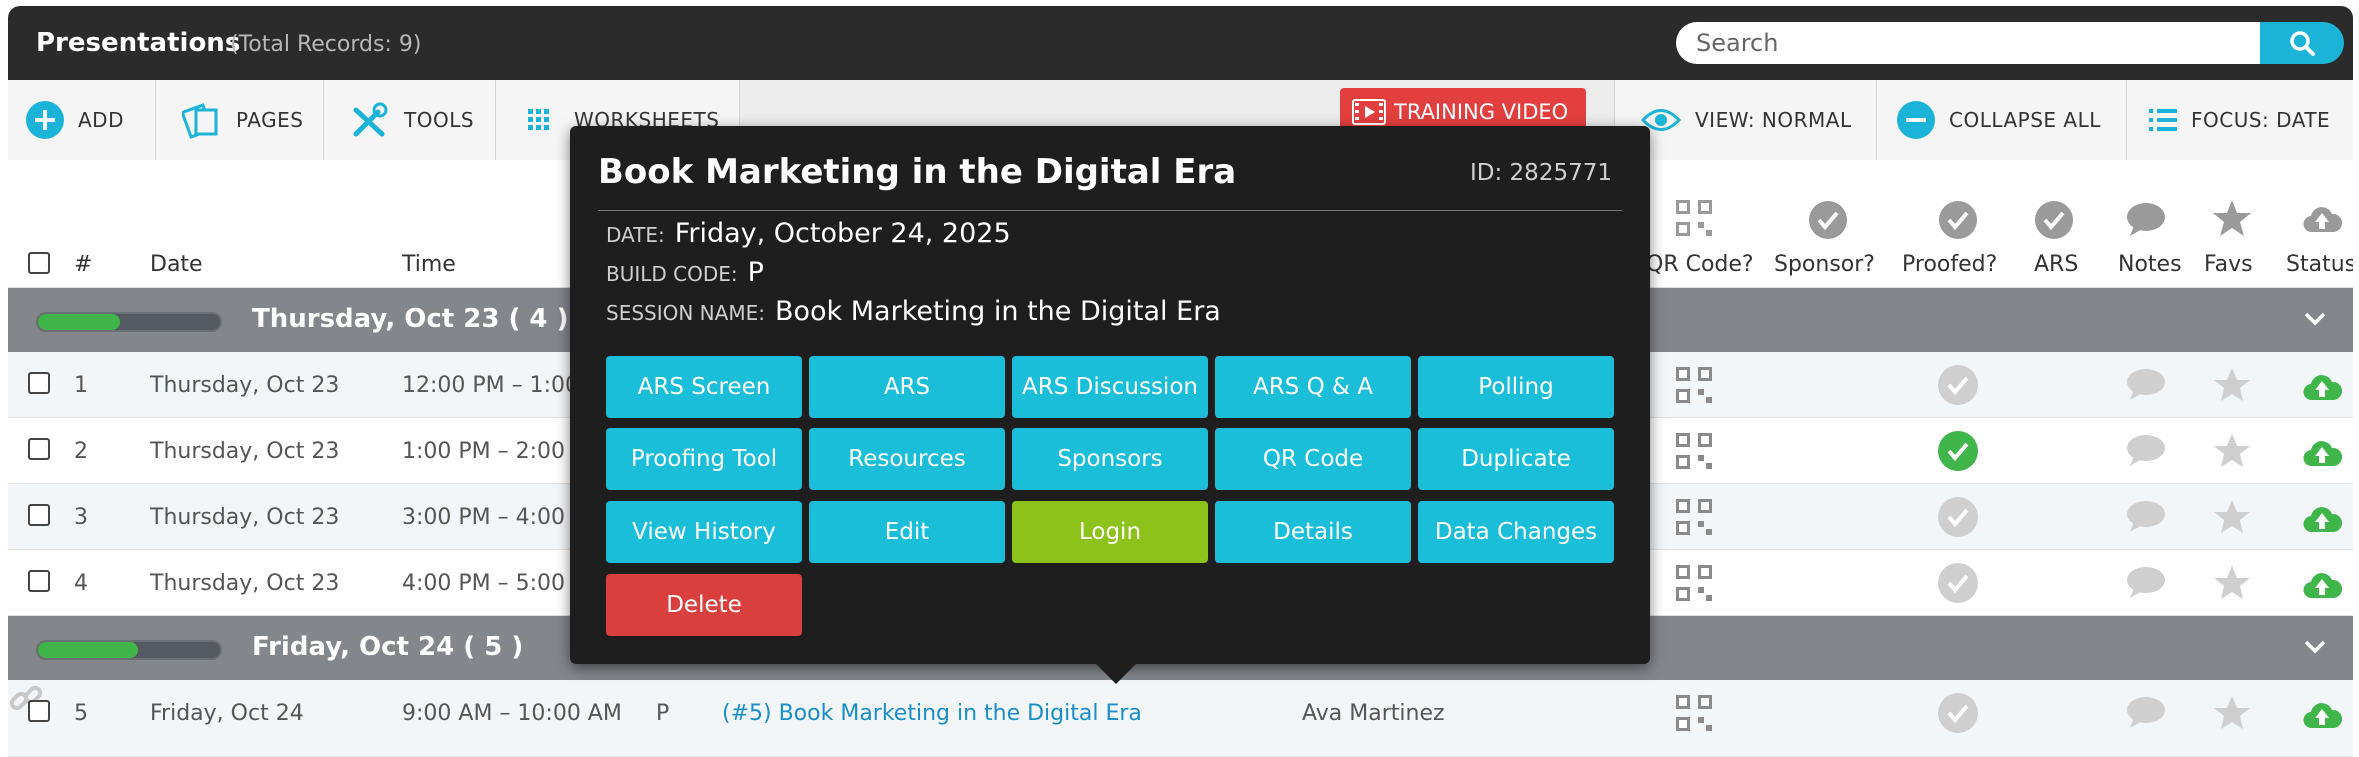 The height and width of the screenshot is (757, 2359). What do you see at coordinates (704, 532) in the screenshot?
I see `view-history-button: View History` at bounding box center [704, 532].